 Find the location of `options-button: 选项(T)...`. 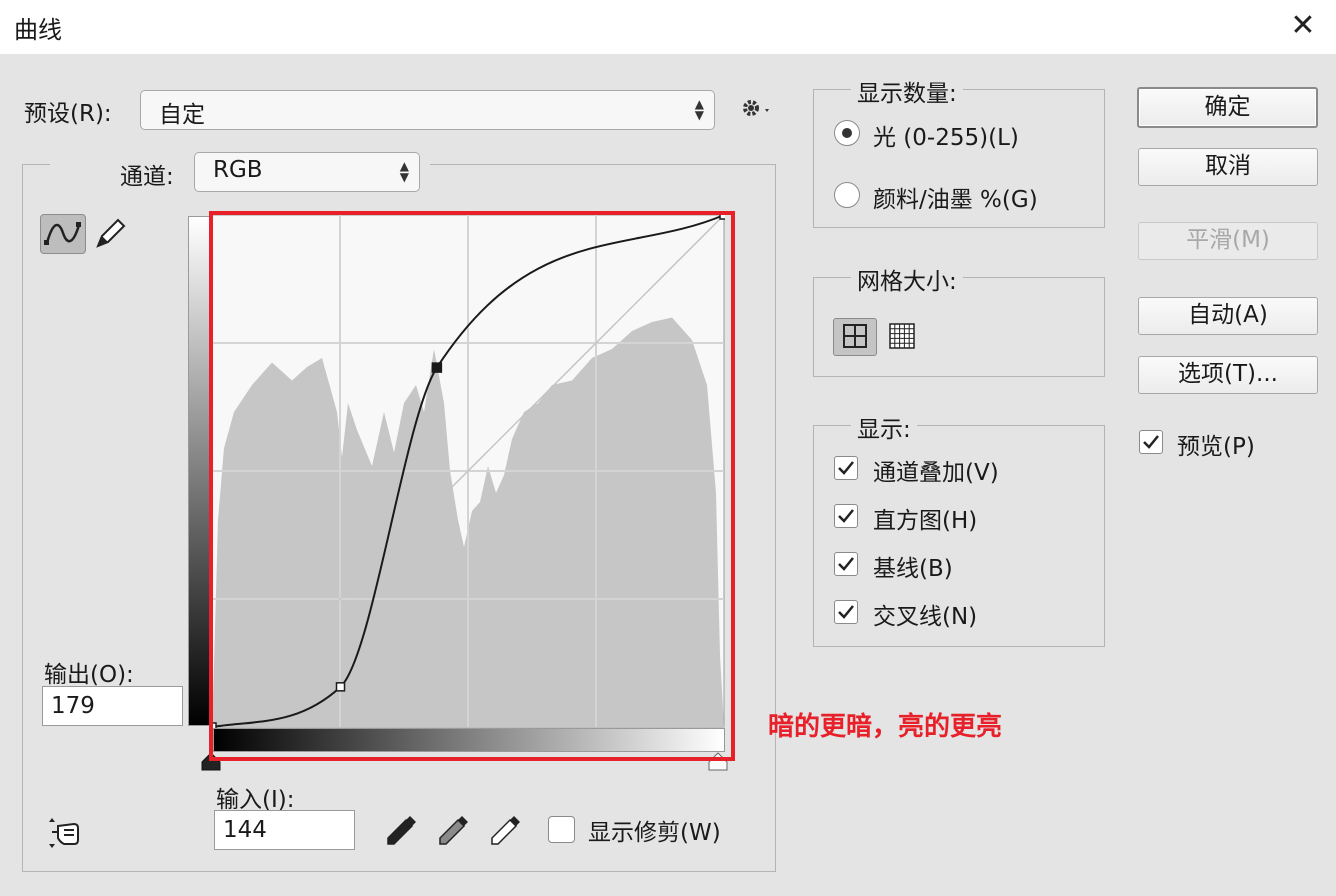

options-button: 选项(T)... is located at coordinates (1228, 375).